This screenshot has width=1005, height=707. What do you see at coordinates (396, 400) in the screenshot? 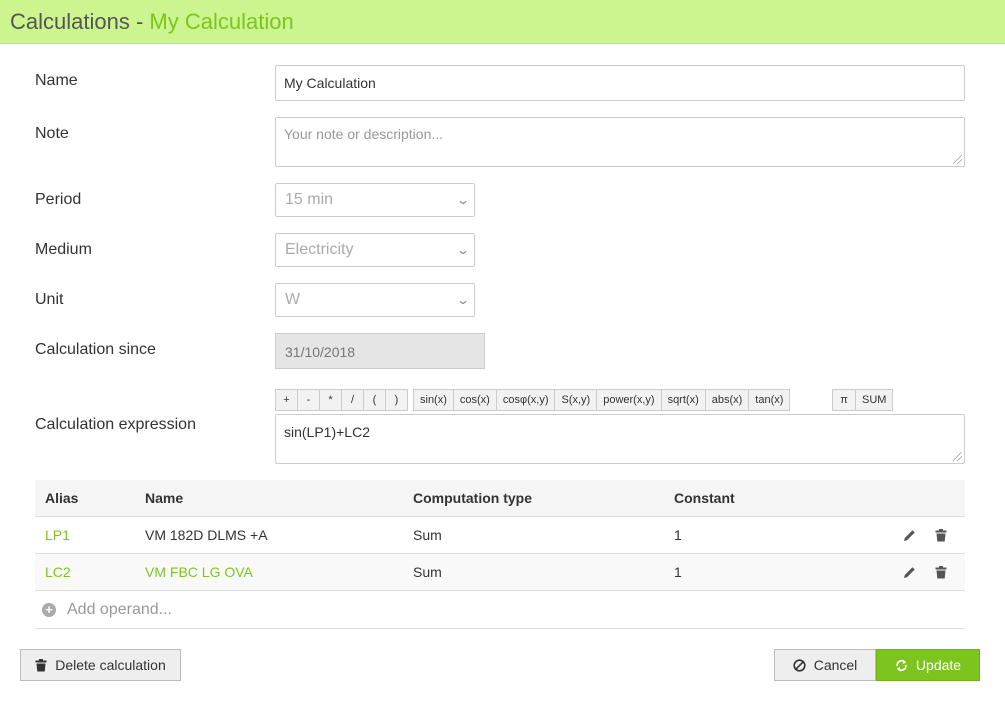
I see `operator-close-paren-button: )` at bounding box center [396, 400].